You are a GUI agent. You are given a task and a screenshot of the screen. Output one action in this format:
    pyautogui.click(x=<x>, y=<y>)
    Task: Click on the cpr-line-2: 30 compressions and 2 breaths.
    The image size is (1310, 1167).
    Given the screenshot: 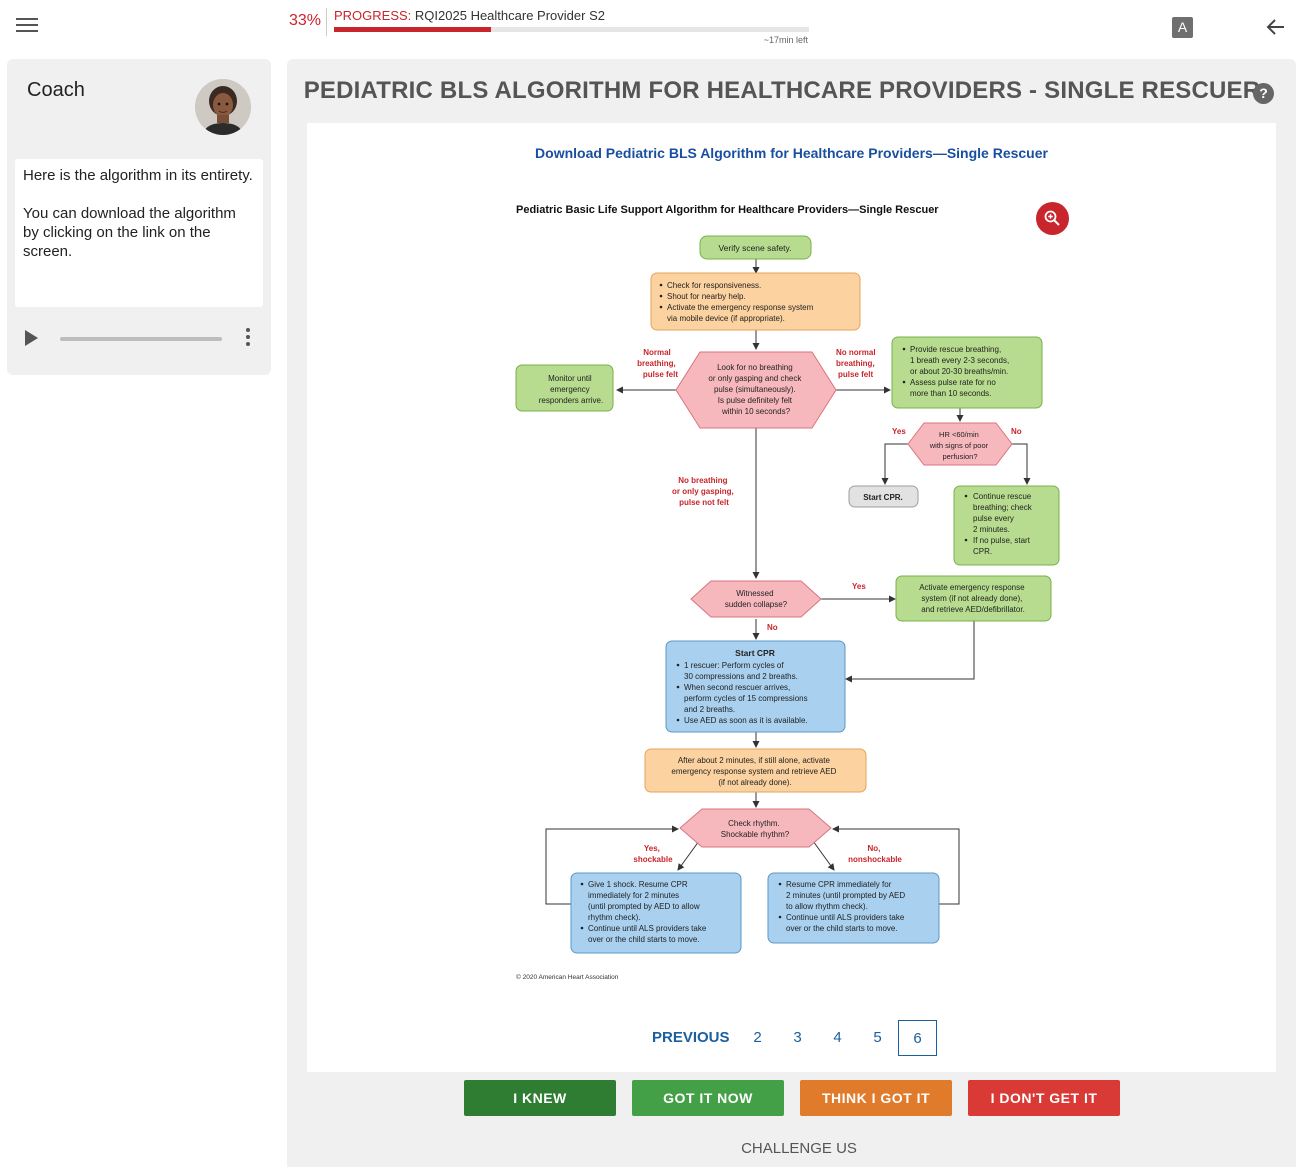 What is the action you would take?
    pyautogui.click(x=741, y=676)
    